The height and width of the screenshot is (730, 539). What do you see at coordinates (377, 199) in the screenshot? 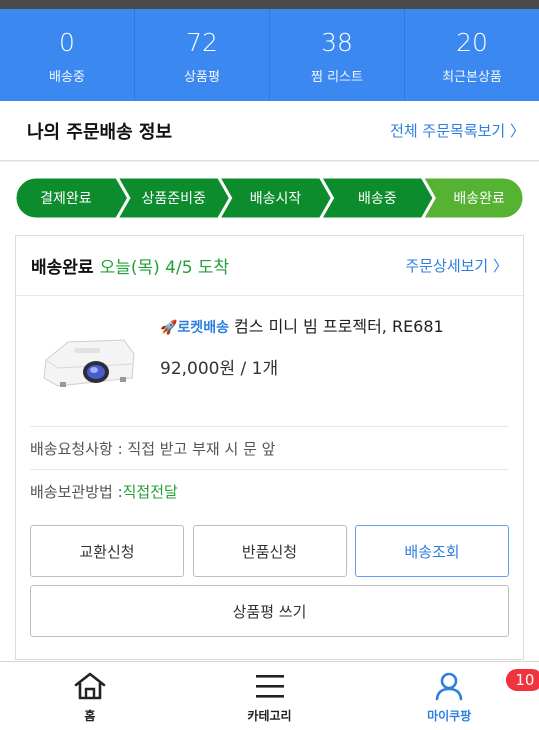
I see `step-label: 배송중` at bounding box center [377, 199].